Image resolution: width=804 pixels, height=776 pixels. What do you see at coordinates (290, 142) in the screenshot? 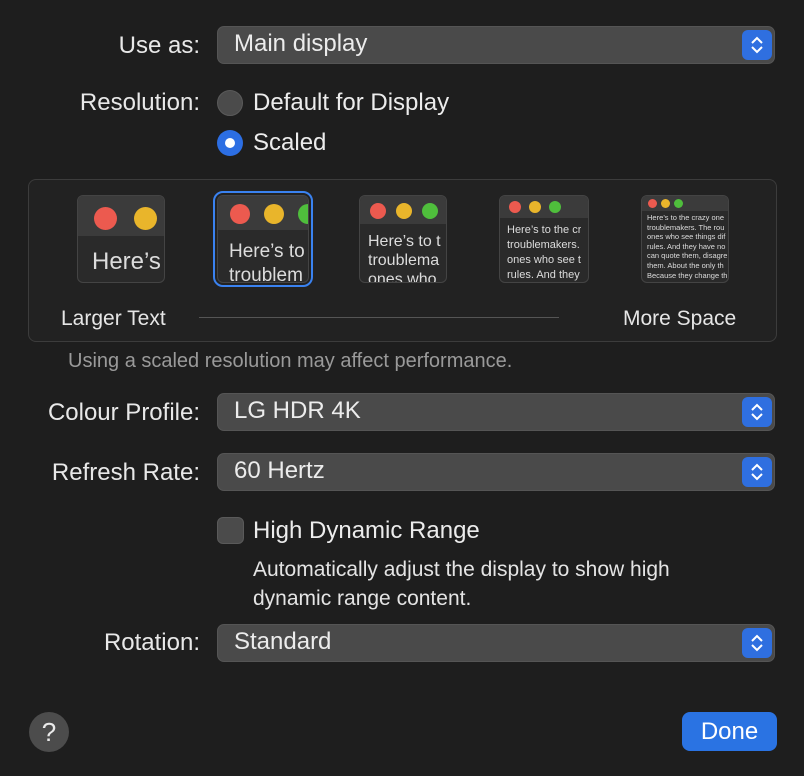
I see `radio-scaled-label: Scaled` at bounding box center [290, 142].